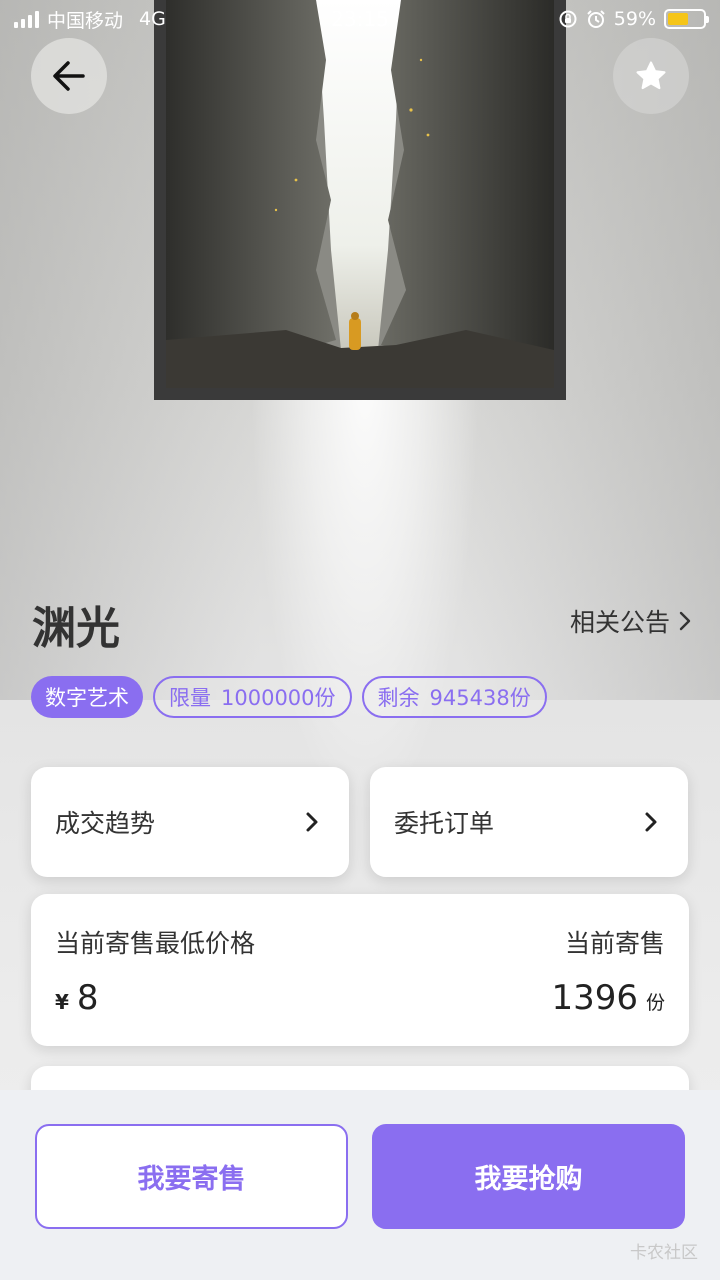 This screenshot has height=1280, width=720. I want to click on consign-sell-button: 我要寄售, so click(191, 1176).